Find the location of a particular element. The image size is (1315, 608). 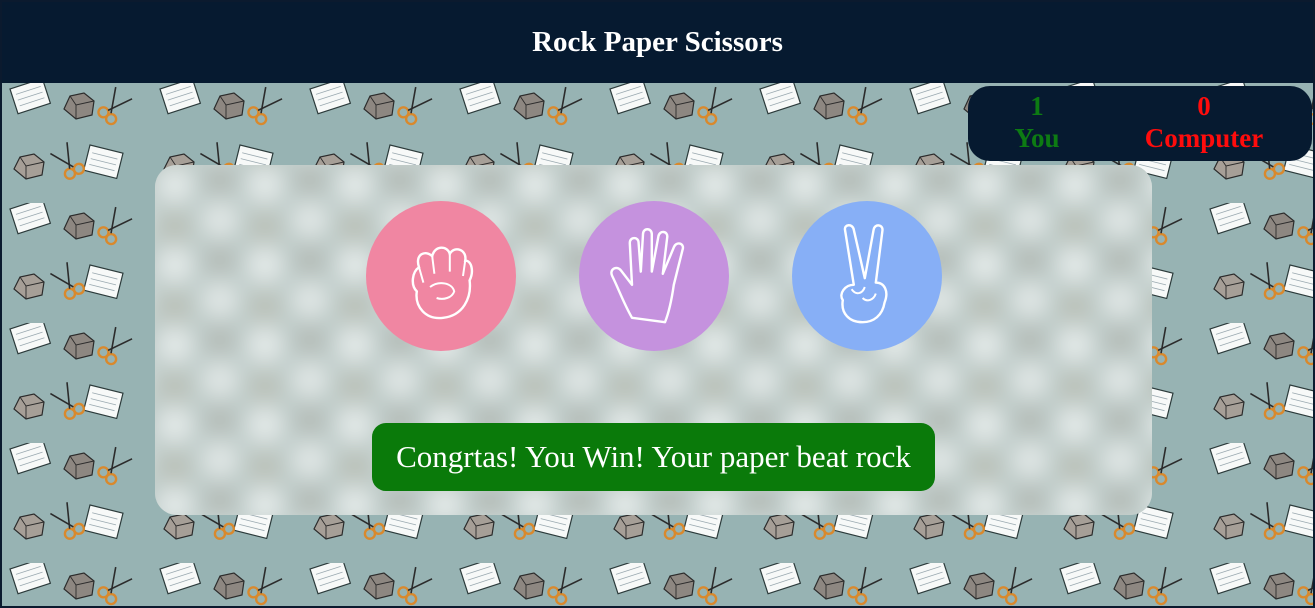

scoreboard: 1 You 0 Computer is located at coordinates (1140, 123).